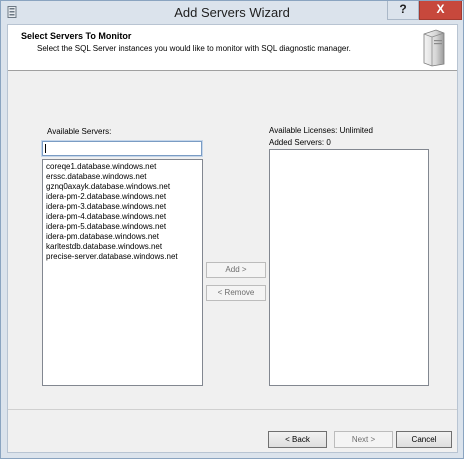 This screenshot has width=464, height=459. What do you see at coordinates (403, 10) in the screenshot?
I see `help-button: ?` at bounding box center [403, 10].